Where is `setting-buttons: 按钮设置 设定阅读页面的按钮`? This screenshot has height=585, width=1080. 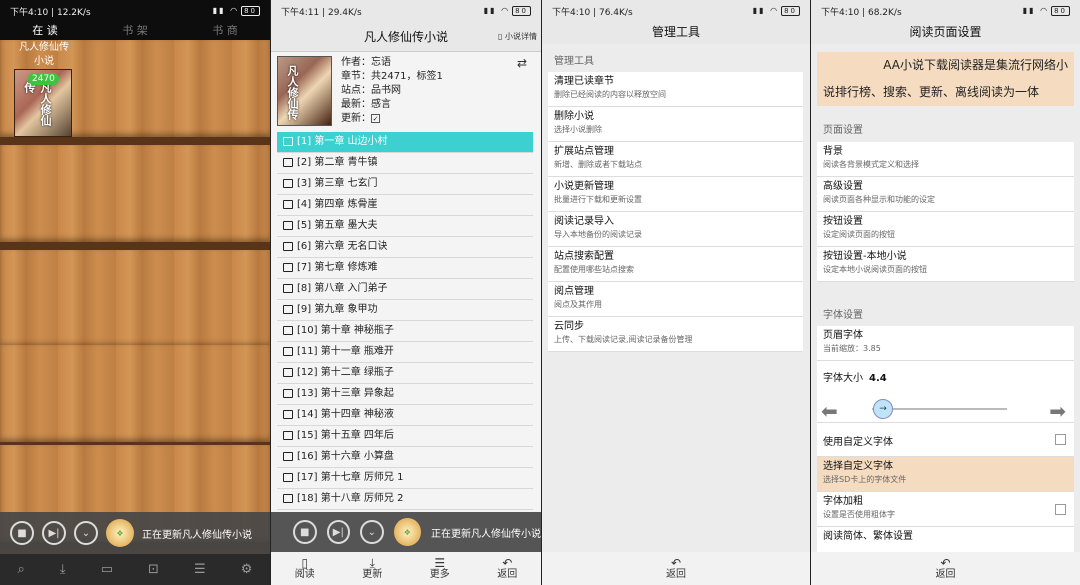 setting-buttons: 按钮设置 设定阅读页面的按钮 is located at coordinates (945, 229).